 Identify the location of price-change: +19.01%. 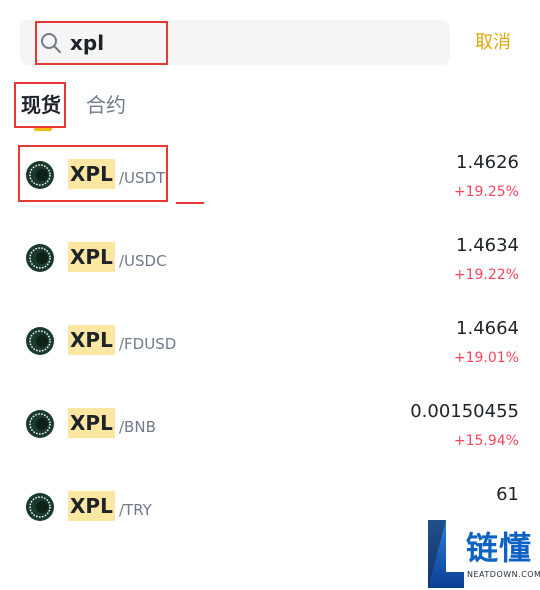
(486, 358).